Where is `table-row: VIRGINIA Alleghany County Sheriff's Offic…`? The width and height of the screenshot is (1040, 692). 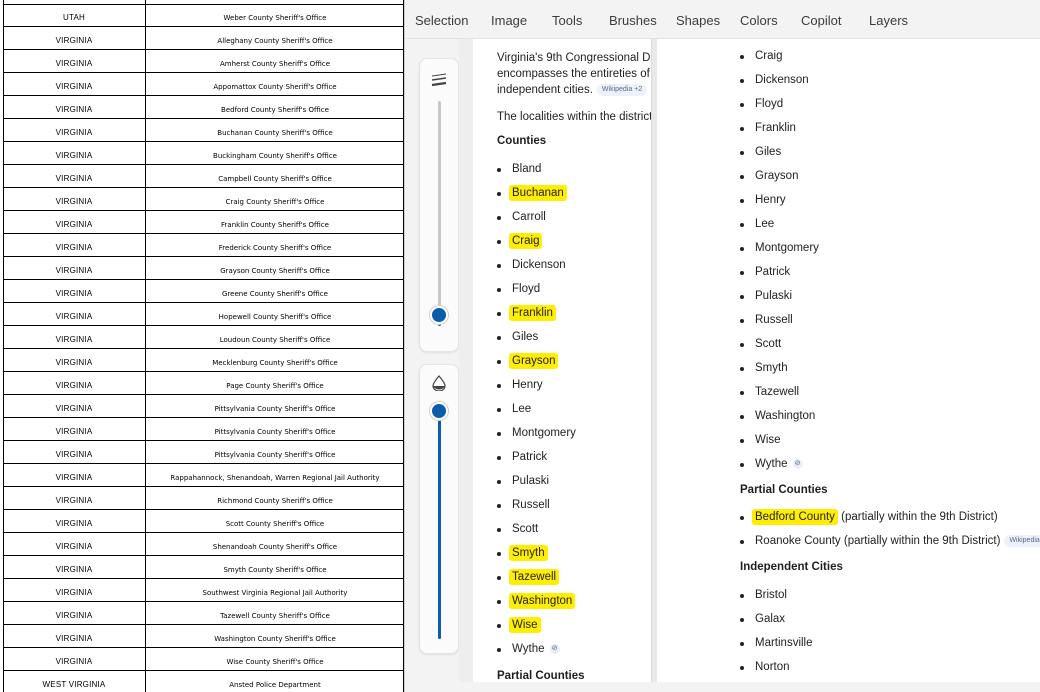
table-row: VIRGINIA Alleghany County Sheriff's Offic… is located at coordinates (203, 38).